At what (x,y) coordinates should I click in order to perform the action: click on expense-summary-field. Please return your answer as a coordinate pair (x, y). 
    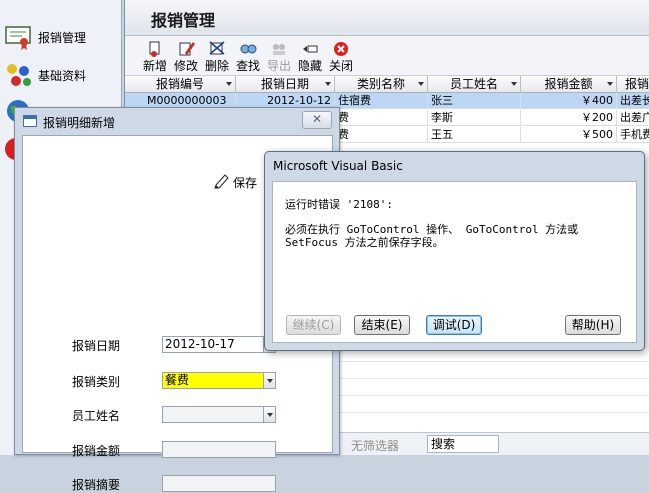
    Looking at the image, I should click on (219, 483).